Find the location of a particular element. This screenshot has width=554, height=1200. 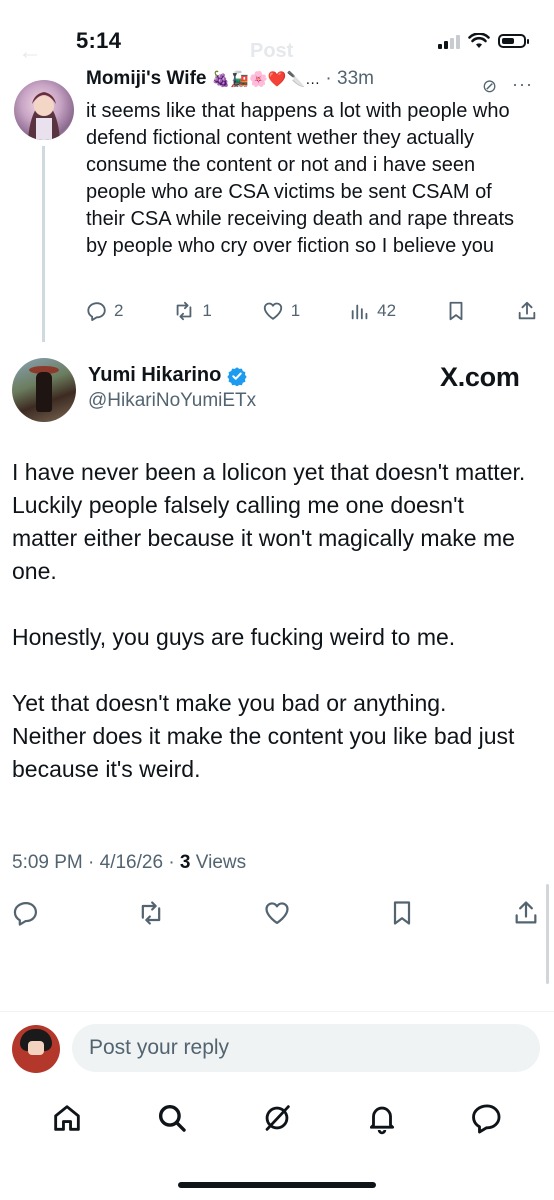

author-name-row: Yumi Hikarino is located at coordinates (168, 375).